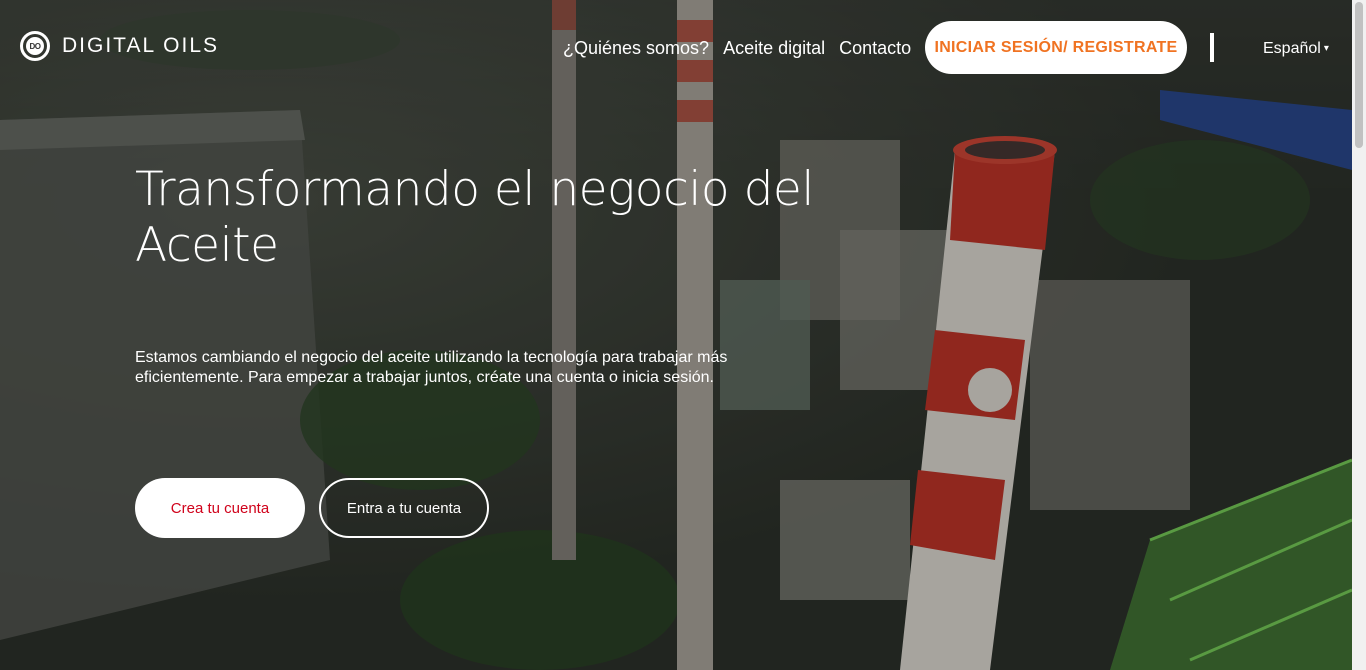 The image size is (1366, 670). I want to click on caret-down-icon: ▾, so click(1326, 48).